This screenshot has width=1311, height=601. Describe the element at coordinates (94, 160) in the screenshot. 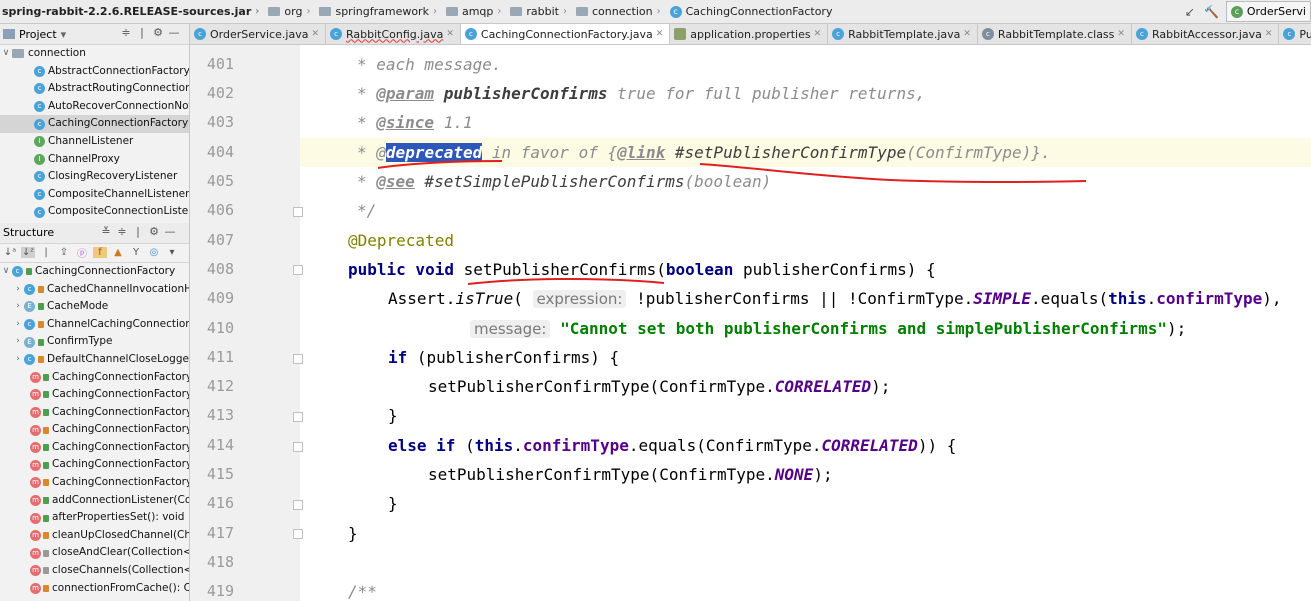

I see `tree-item: I ChannelProxy` at that location.